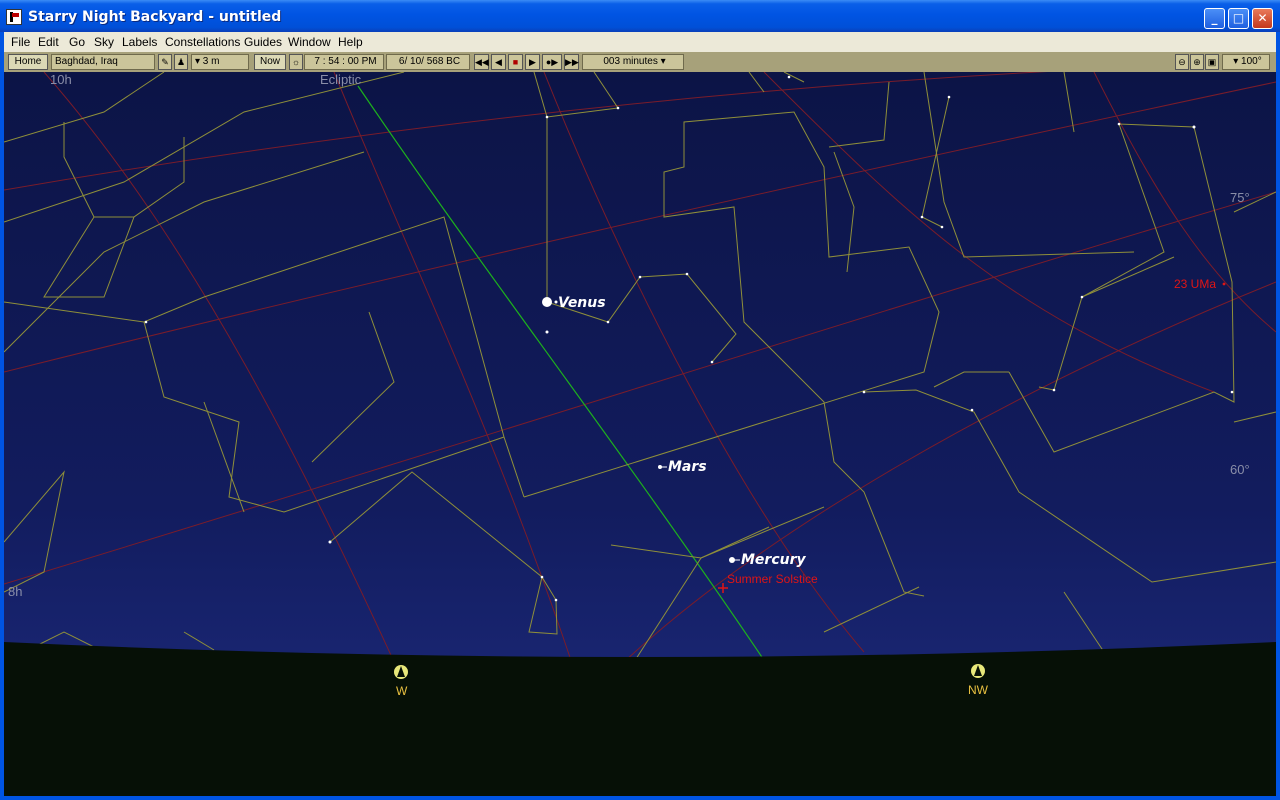 This screenshot has height=800, width=1280. What do you see at coordinates (103, 62) in the screenshot?
I see `location-field: Baghdad, Iraq` at bounding box center [103, 62].